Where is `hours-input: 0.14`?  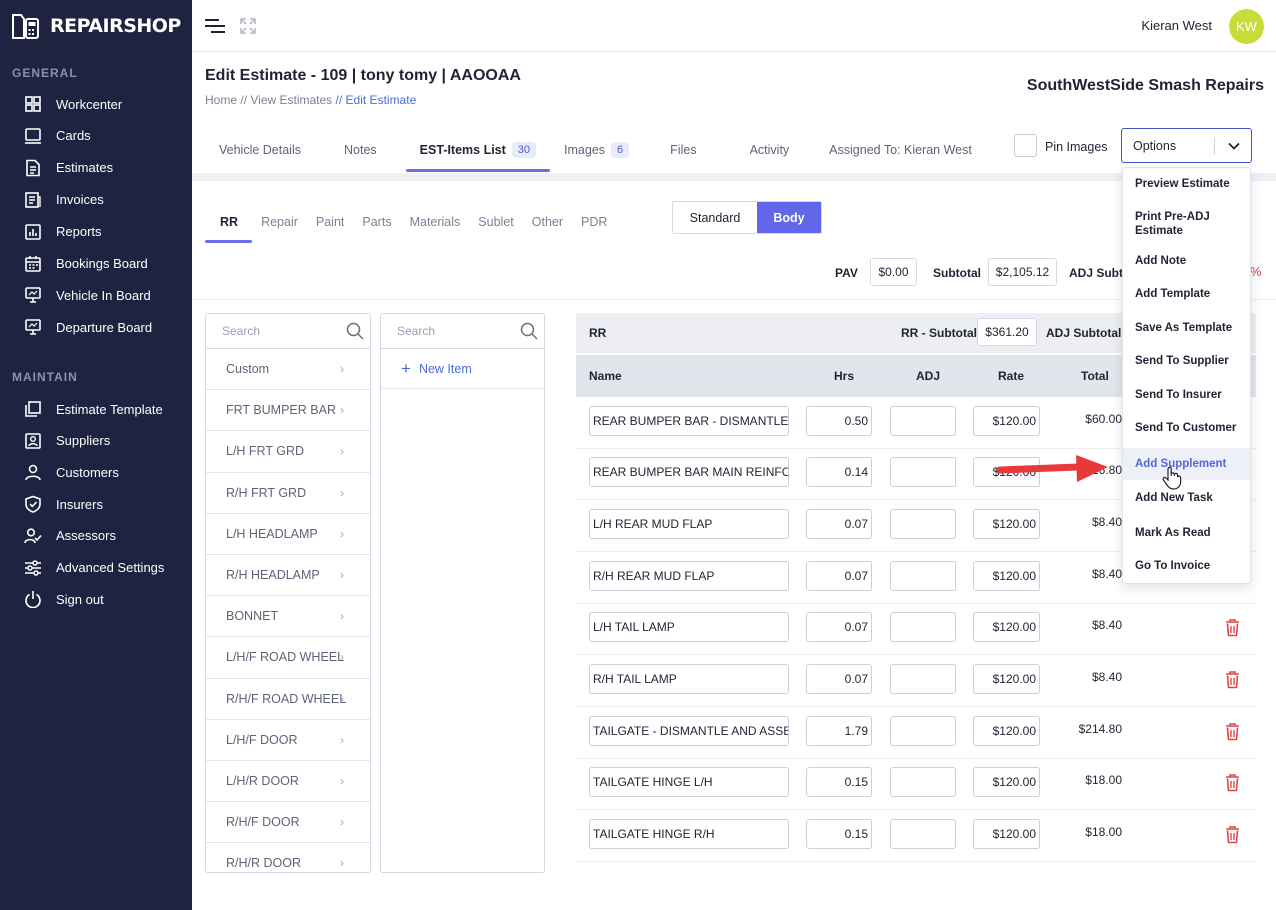 hours-input: 0.14 is located at coordinates (839, 472).